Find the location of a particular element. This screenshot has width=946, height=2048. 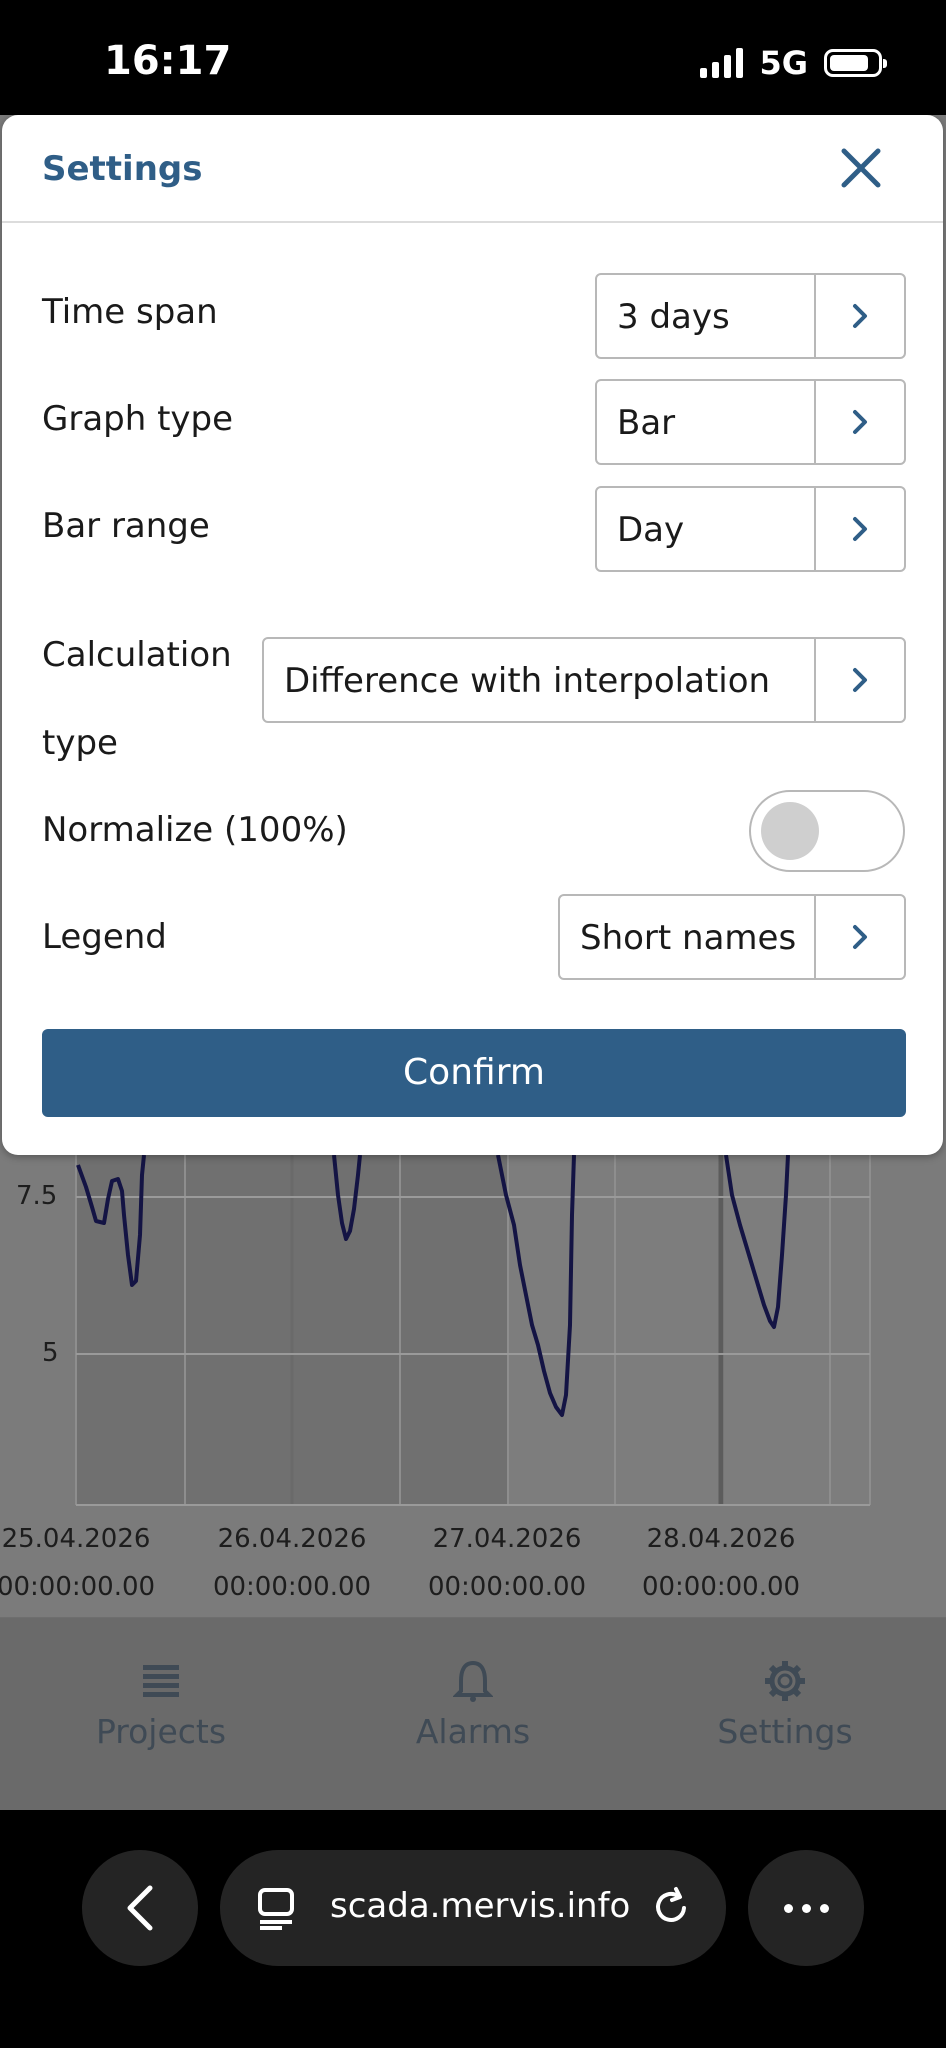

nav-label: Alarms is located at coordinates (473, 1731).